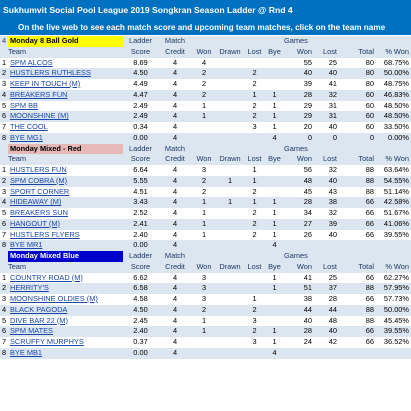 This screenshot has height=411, width=411. What do you see at coordinates (393, 321) in the screenshot?
I see `win-percentage: 45.45%` at bounding box center [393, 321].